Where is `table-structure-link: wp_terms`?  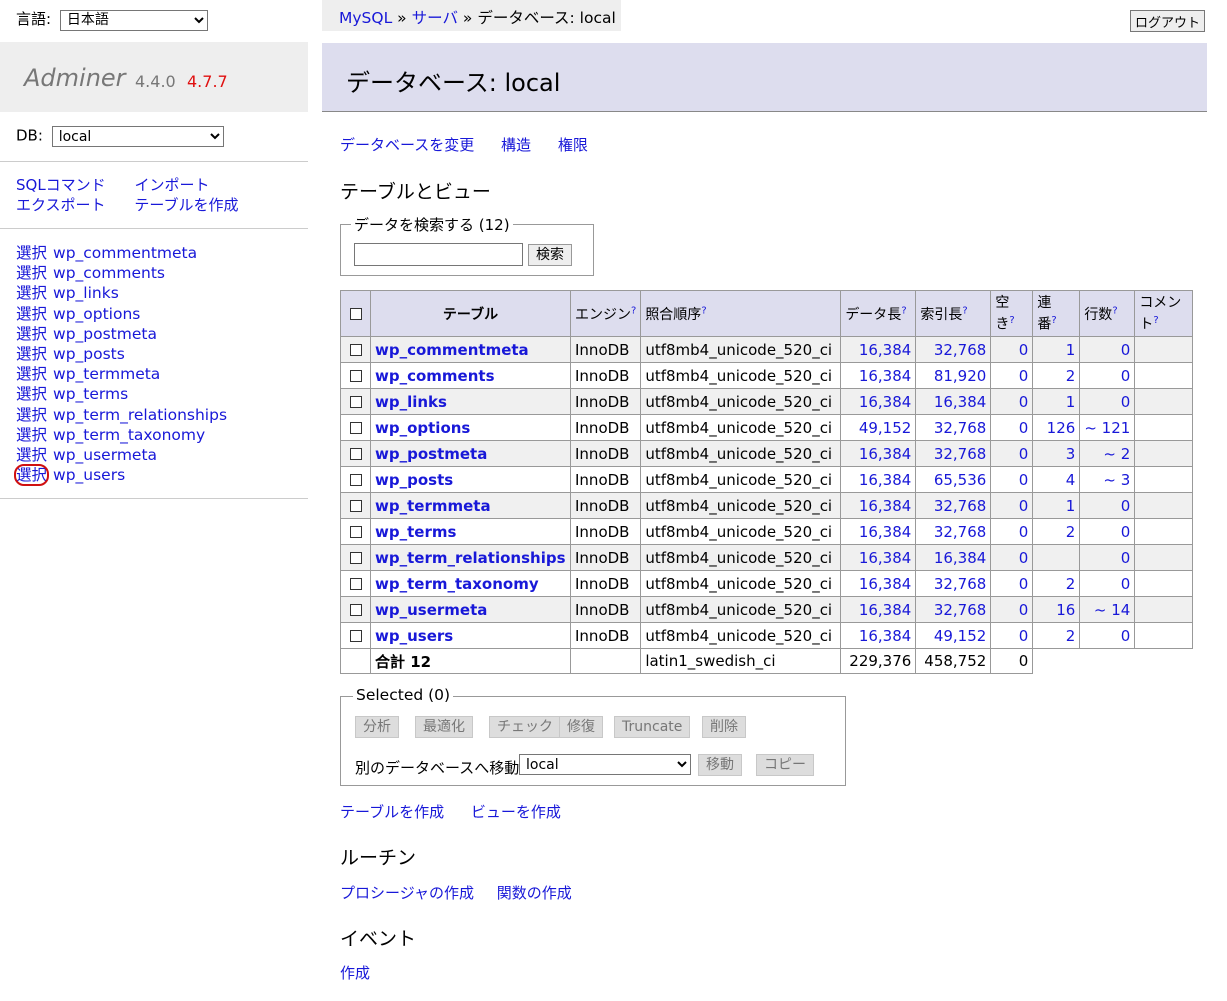 table-structure-link: wp_terms is located at coordinates (90, 394).